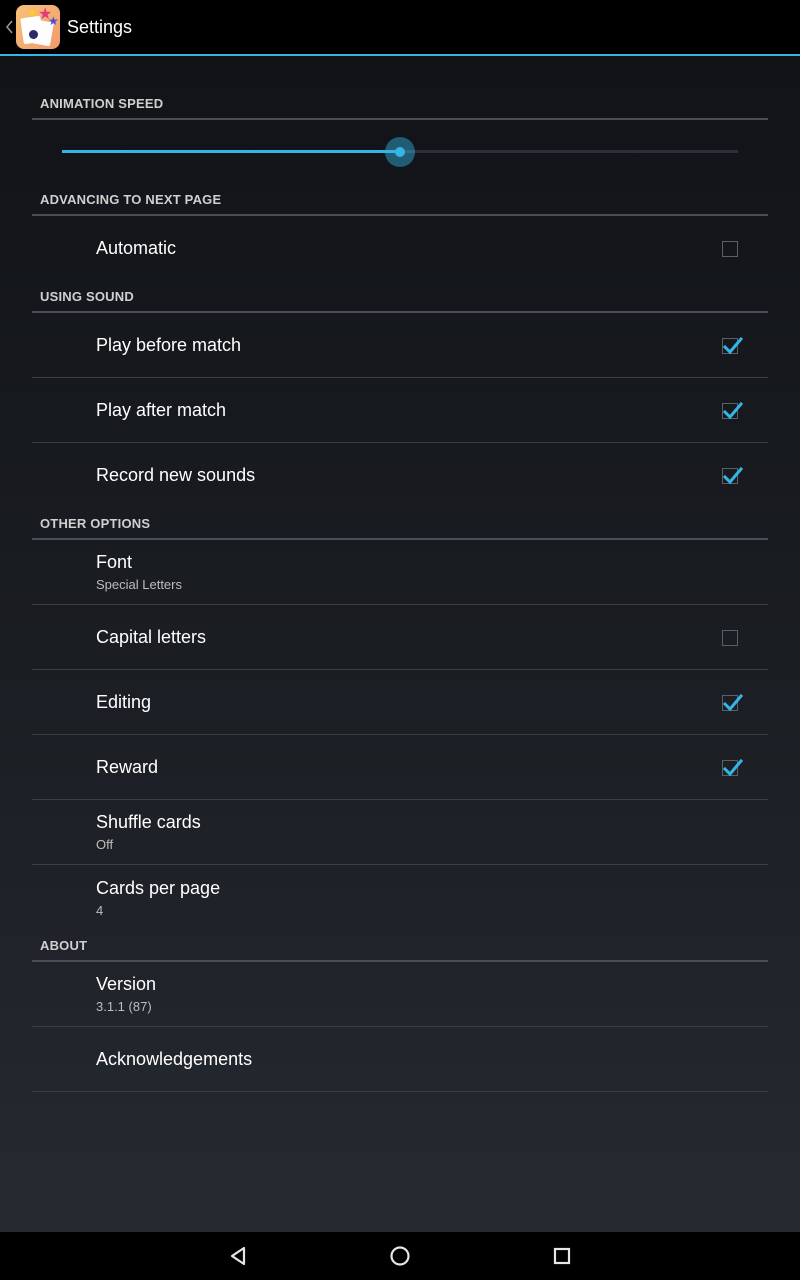 Image resolution: width=800 pixels, height=1280 pixels. What do you see at coordinates (136, 248) in the screenshot?
I see `pref-title: Automatic` at bounding box center [136, 248].